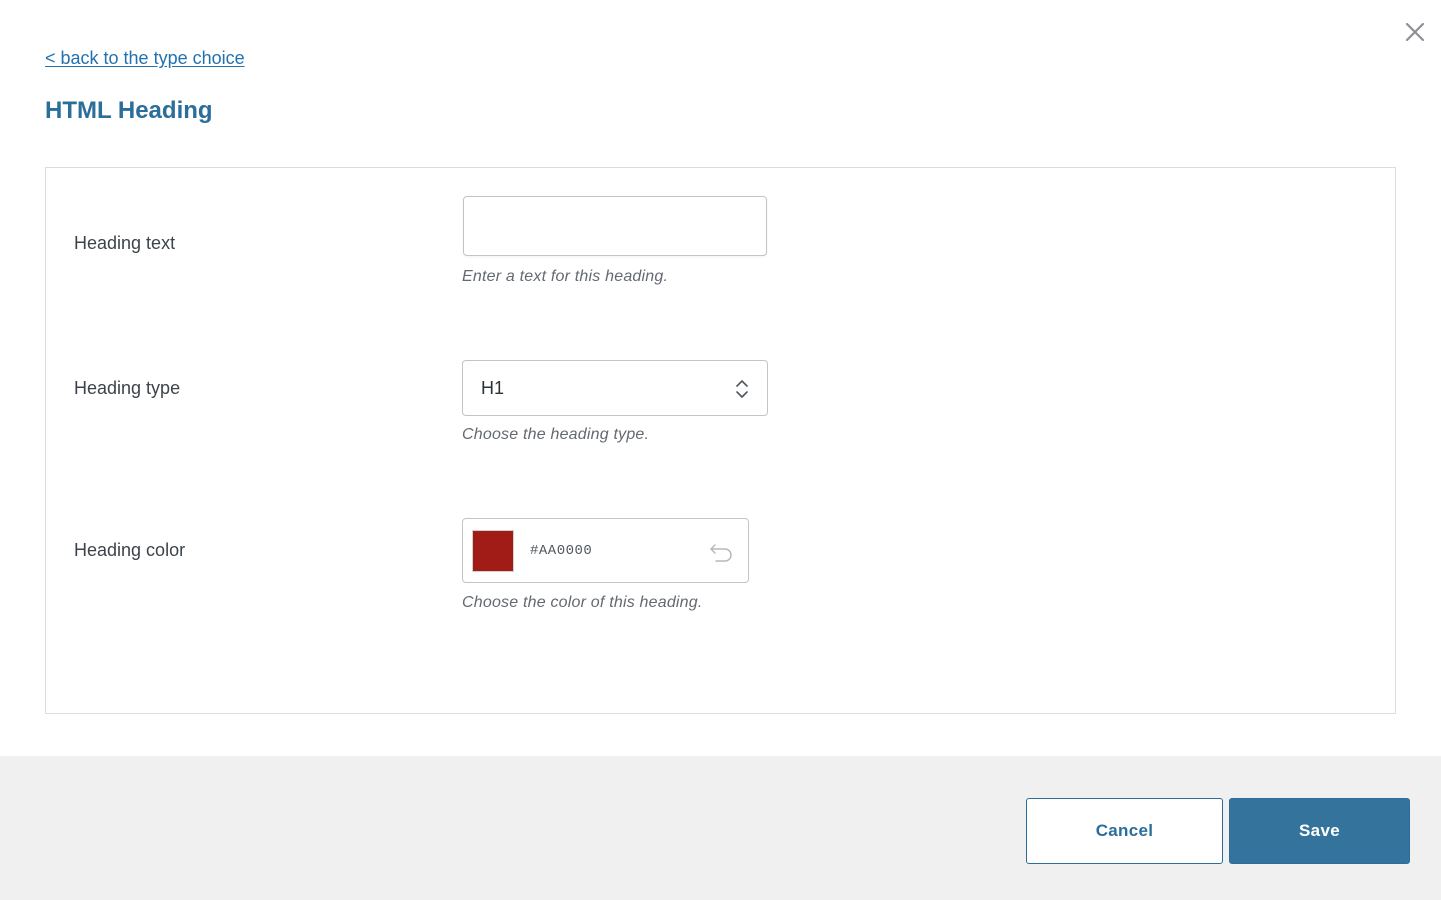 This screenshot has height=900, width=1441. I want to click on heading-color-picker: #AA0000, so click(605, 550).